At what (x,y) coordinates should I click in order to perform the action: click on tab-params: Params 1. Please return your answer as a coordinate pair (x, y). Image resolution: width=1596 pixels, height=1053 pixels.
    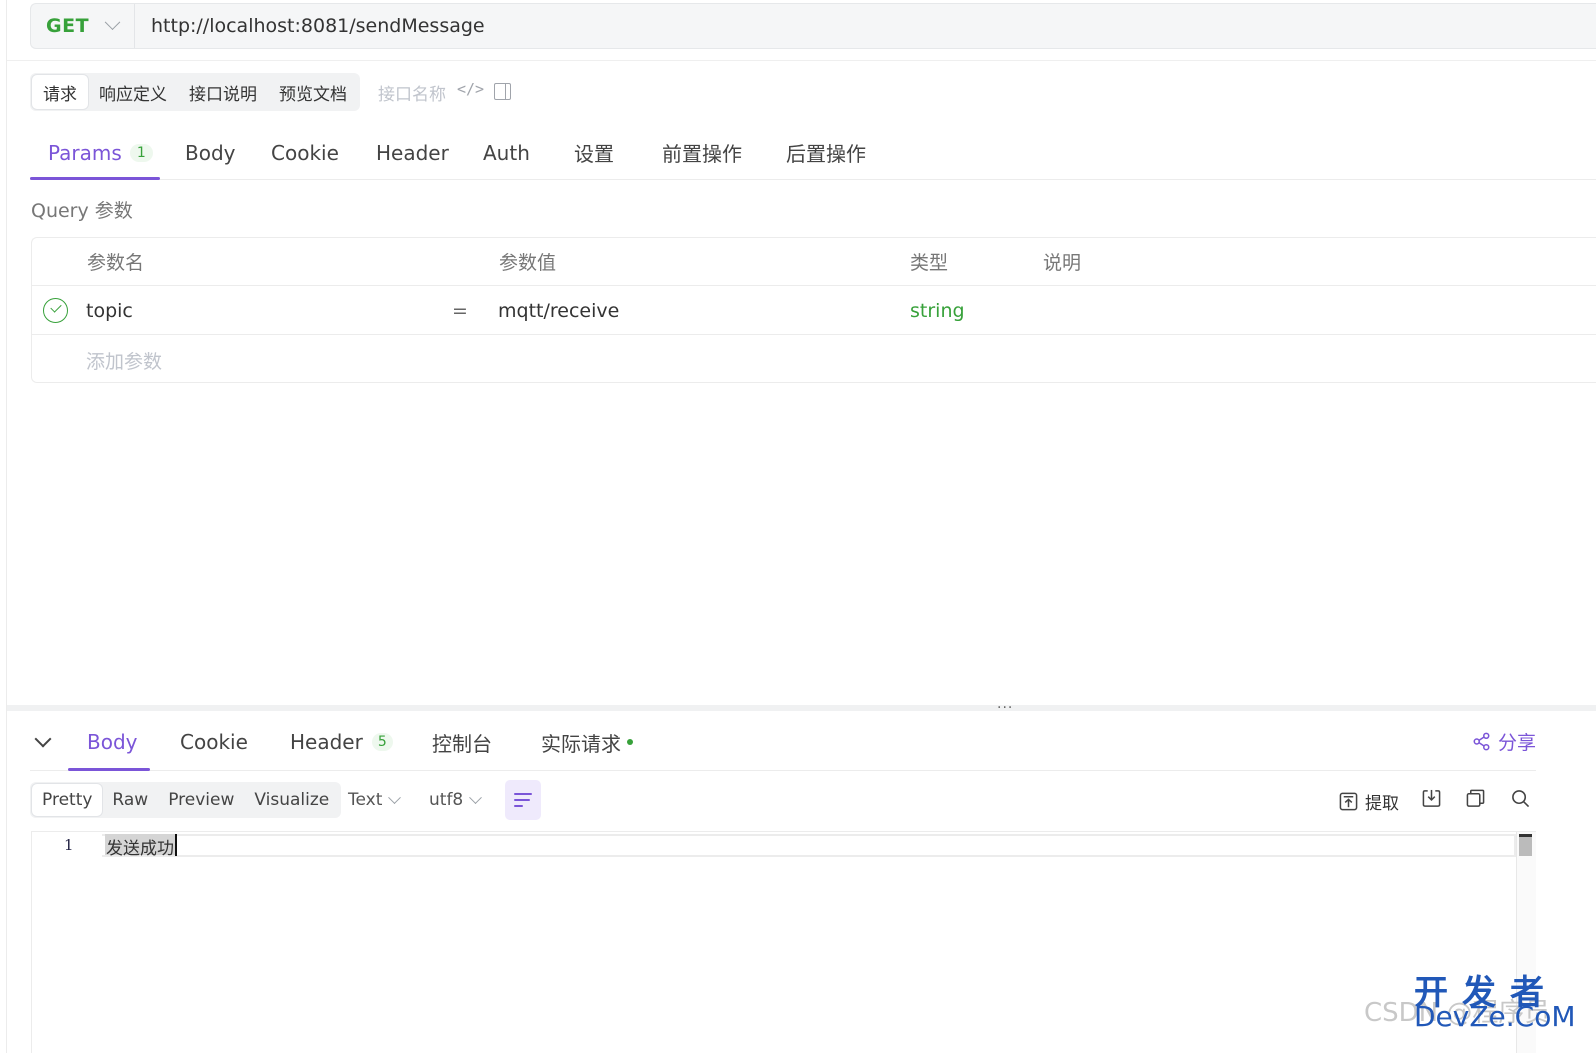
    Looking at the image, I should click on (100, 152).